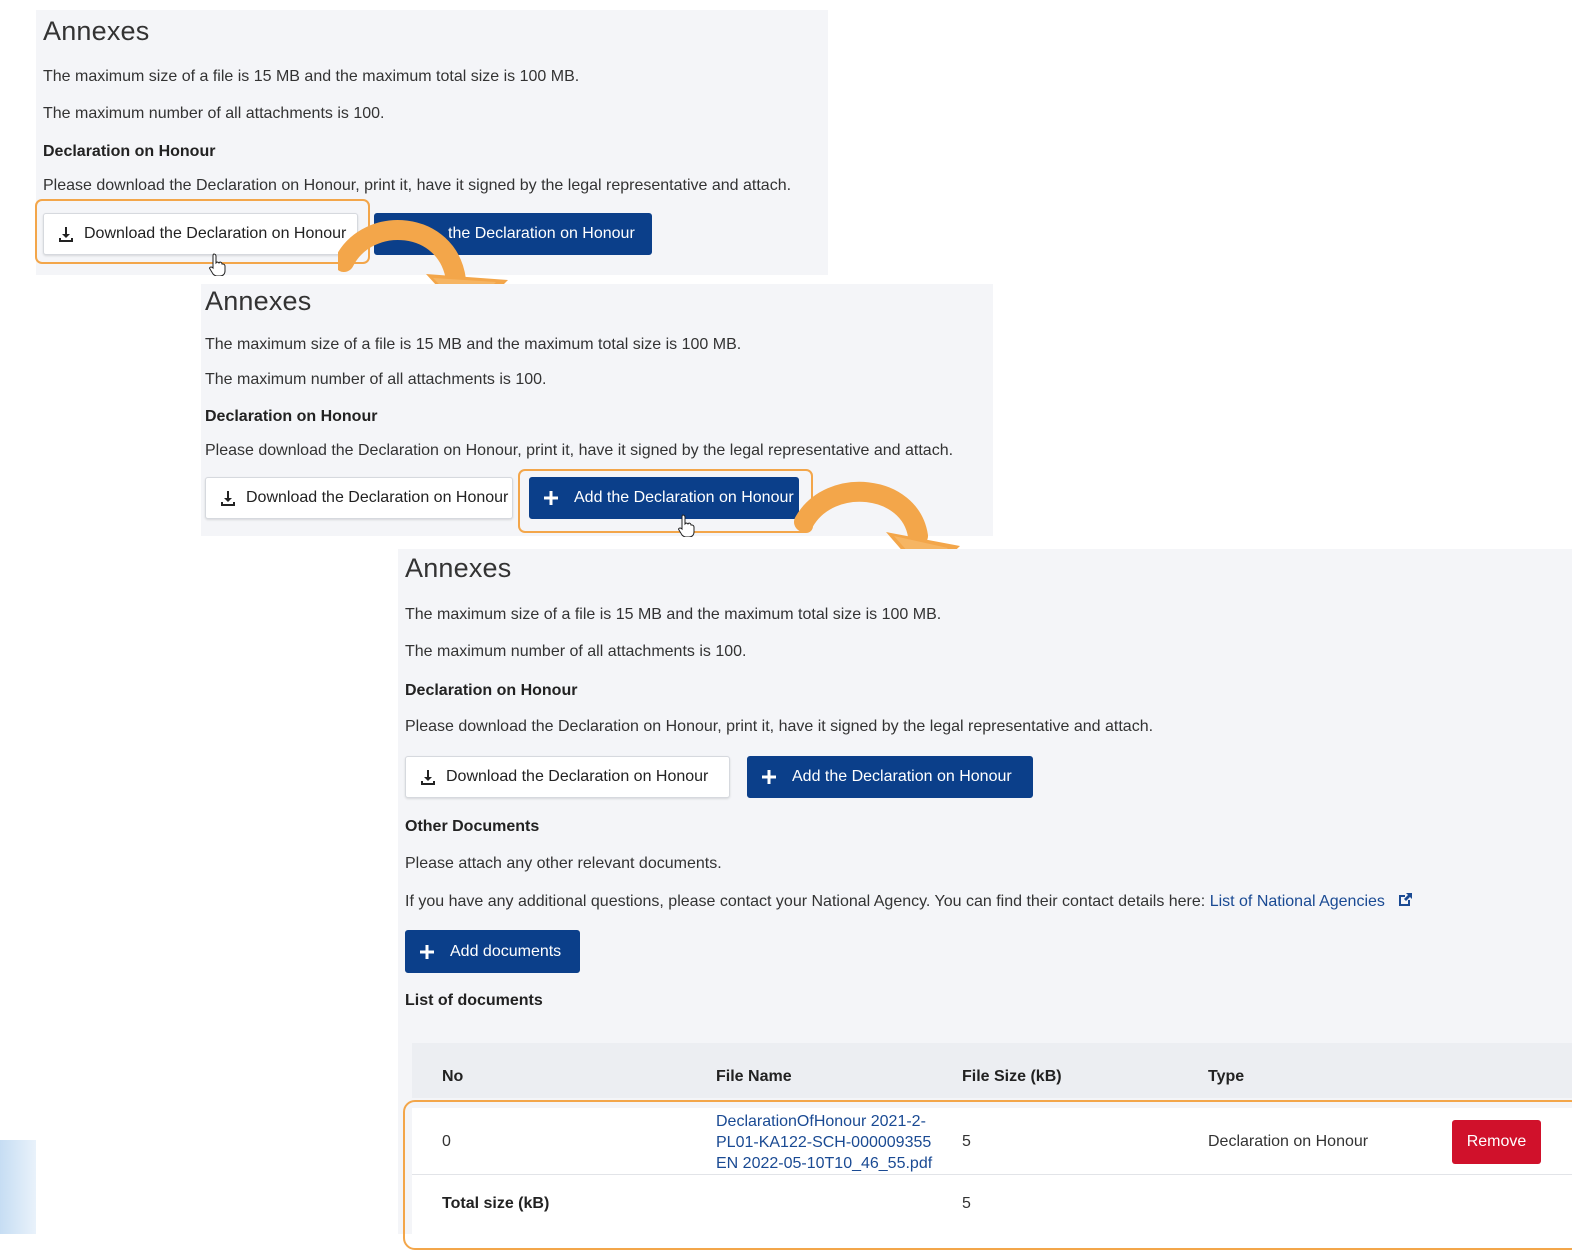  What do you see at coordinates (506, 951) in the screenshot?
I see `add-documents-label: Add documents` at bounding box center [506, 951].